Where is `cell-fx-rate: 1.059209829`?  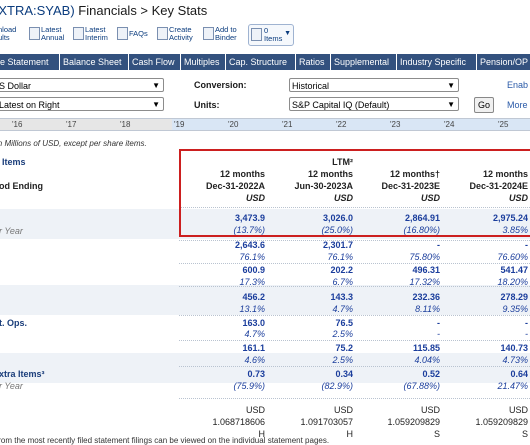
cell-fx-rate: 1.059209829 is located at coordinates (413, 422).